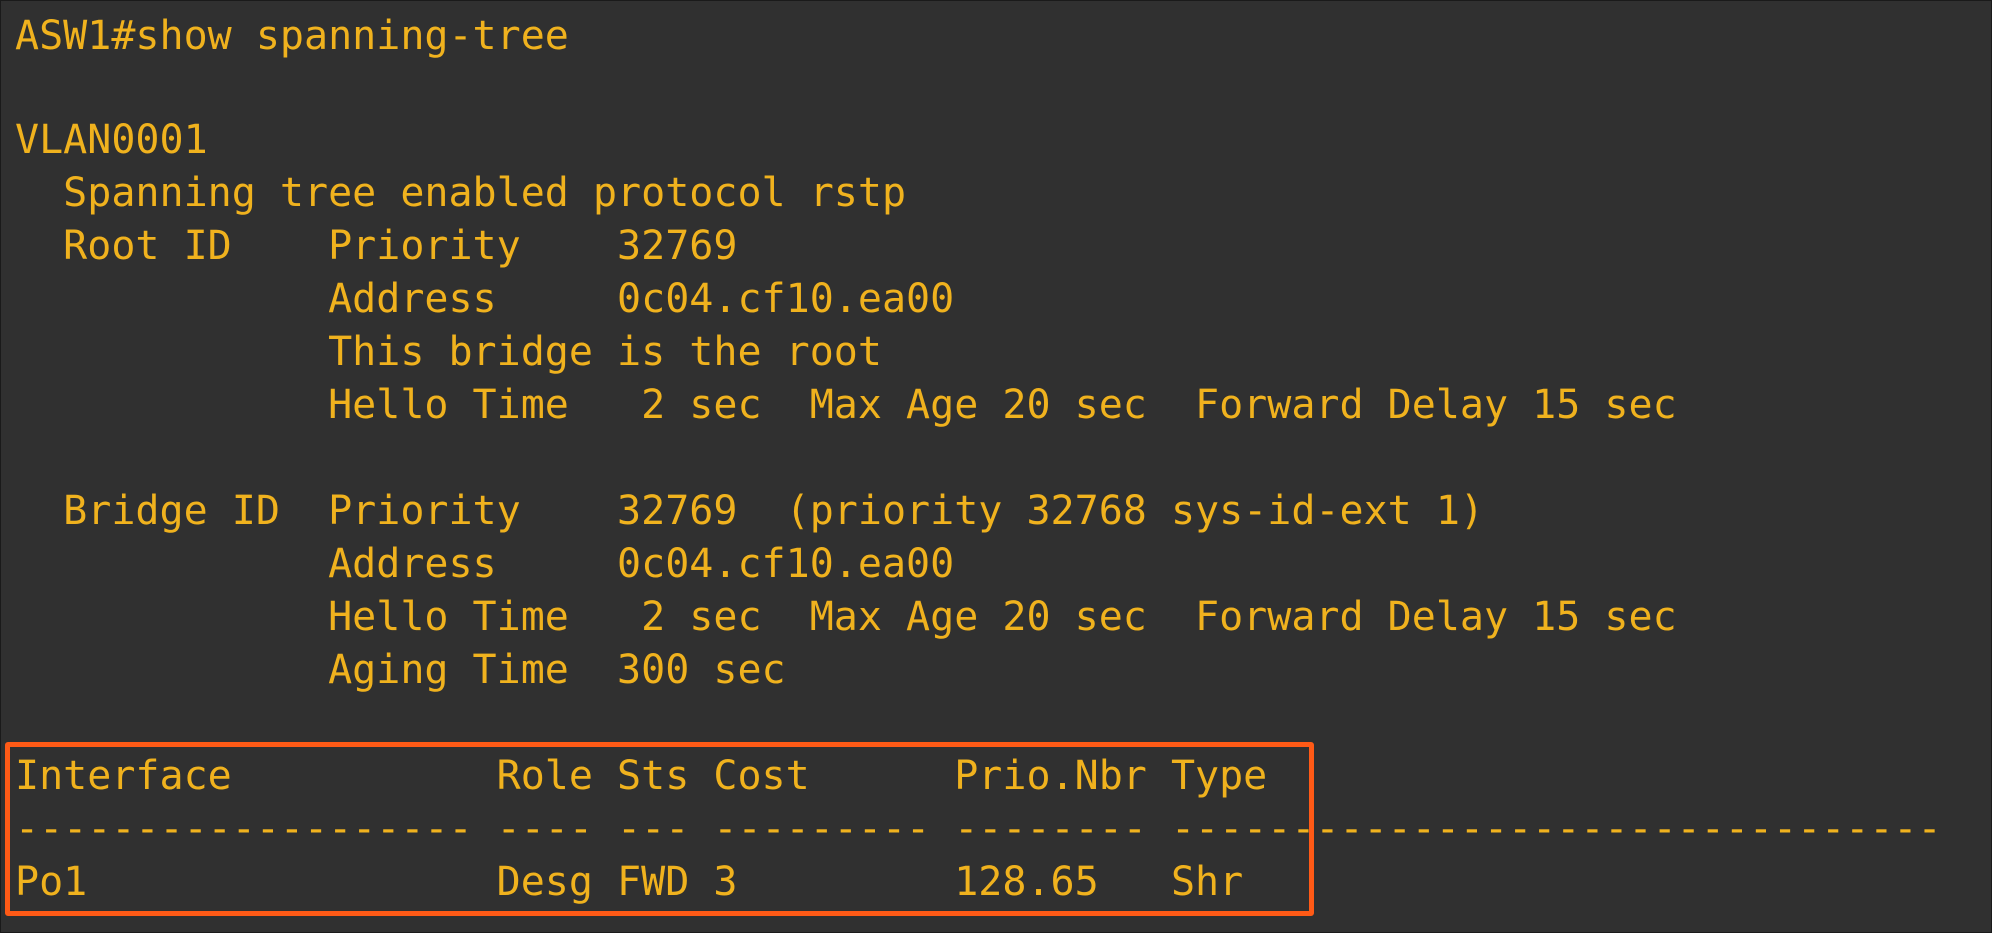 The height and width of the screenshot is (941, 2000). What do you see at coordinates (448, 352) in the screenshot?
I see `root-note-line: This bridge is the root` at bounding box center [448, 352].